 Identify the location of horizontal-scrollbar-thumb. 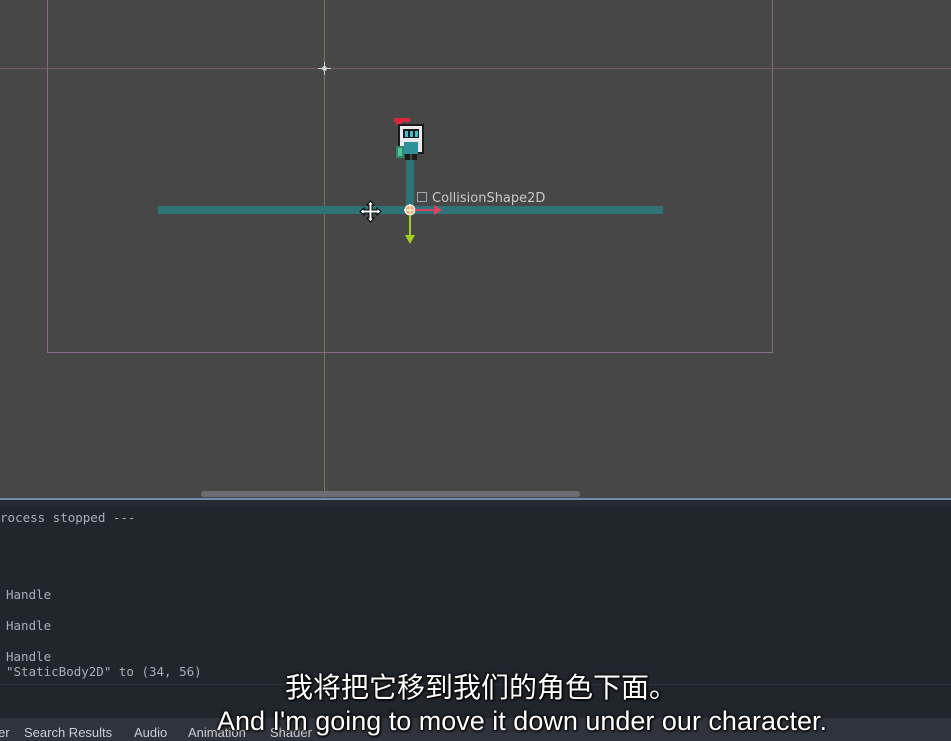
(390, 494).